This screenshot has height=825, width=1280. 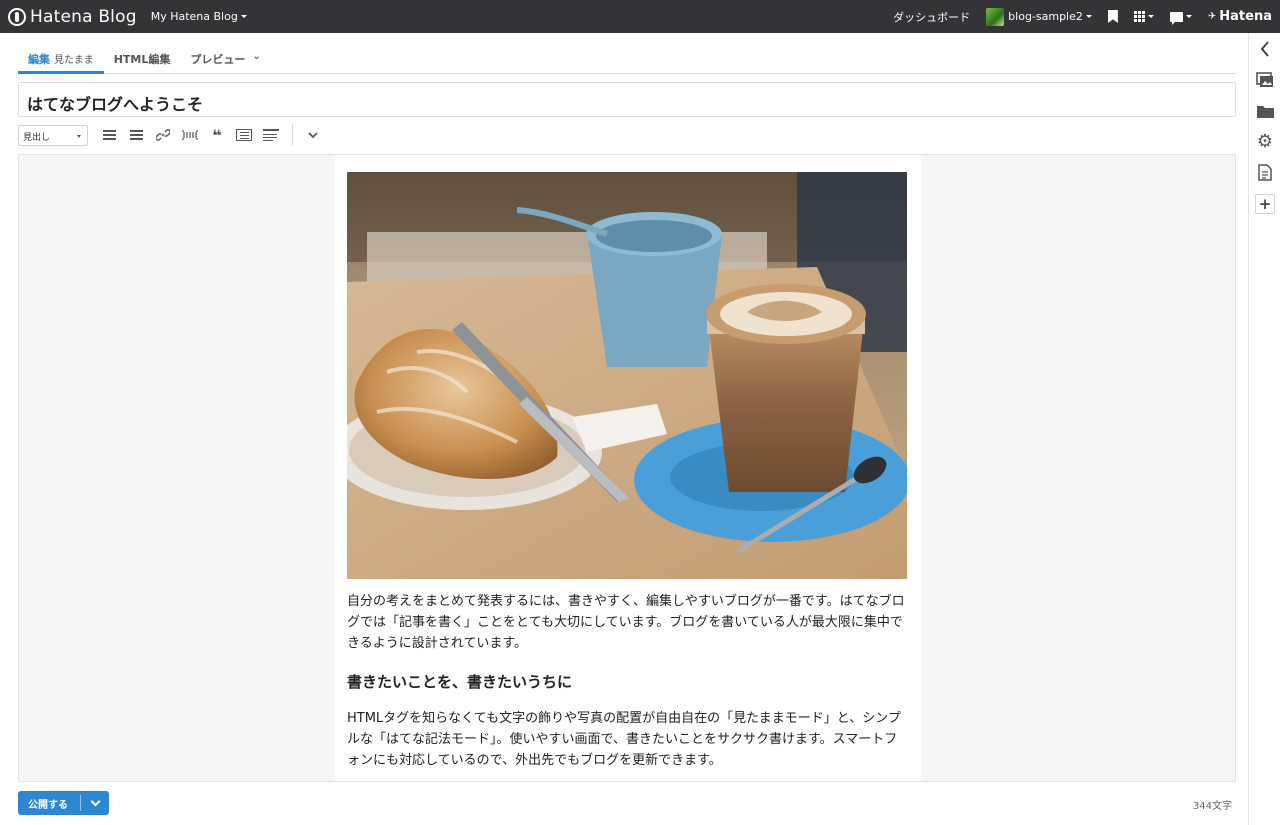 What do you see at coordinates (995, 16) in the screenshot?
I see `blog-avatar` at bounding box center [995, 16].